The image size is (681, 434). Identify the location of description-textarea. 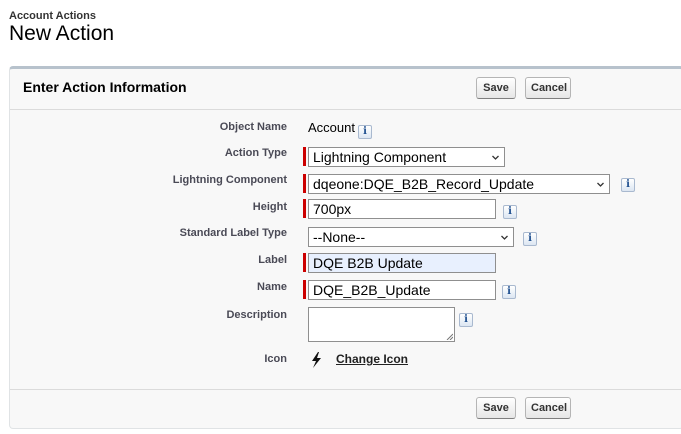
(381, 324).